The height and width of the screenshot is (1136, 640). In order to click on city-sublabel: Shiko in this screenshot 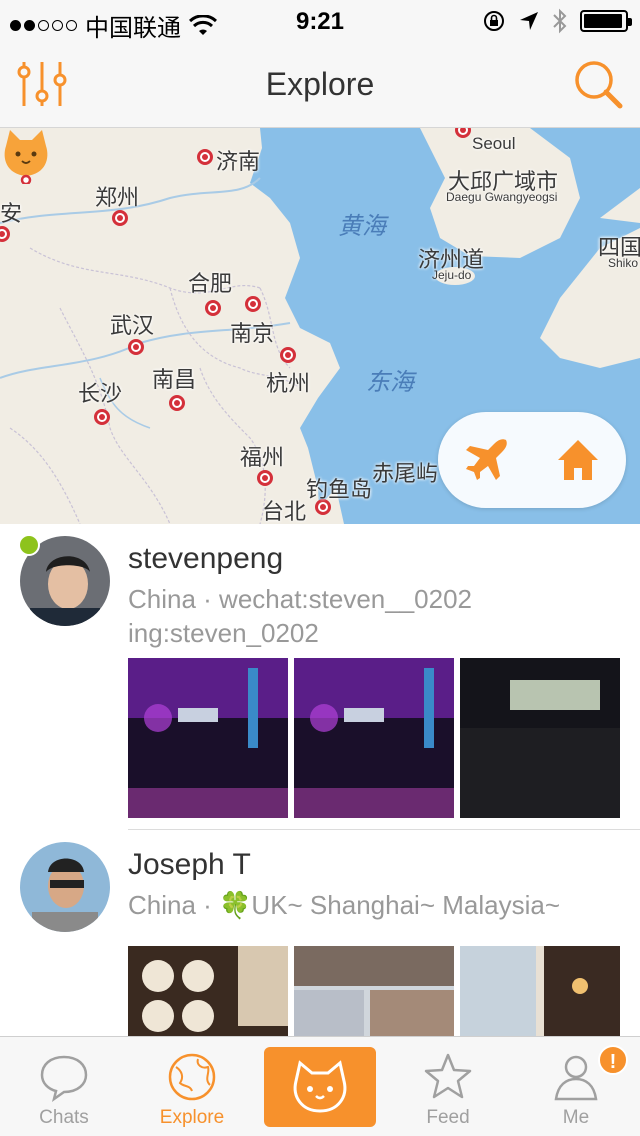, I will do `click(623, 263)`.